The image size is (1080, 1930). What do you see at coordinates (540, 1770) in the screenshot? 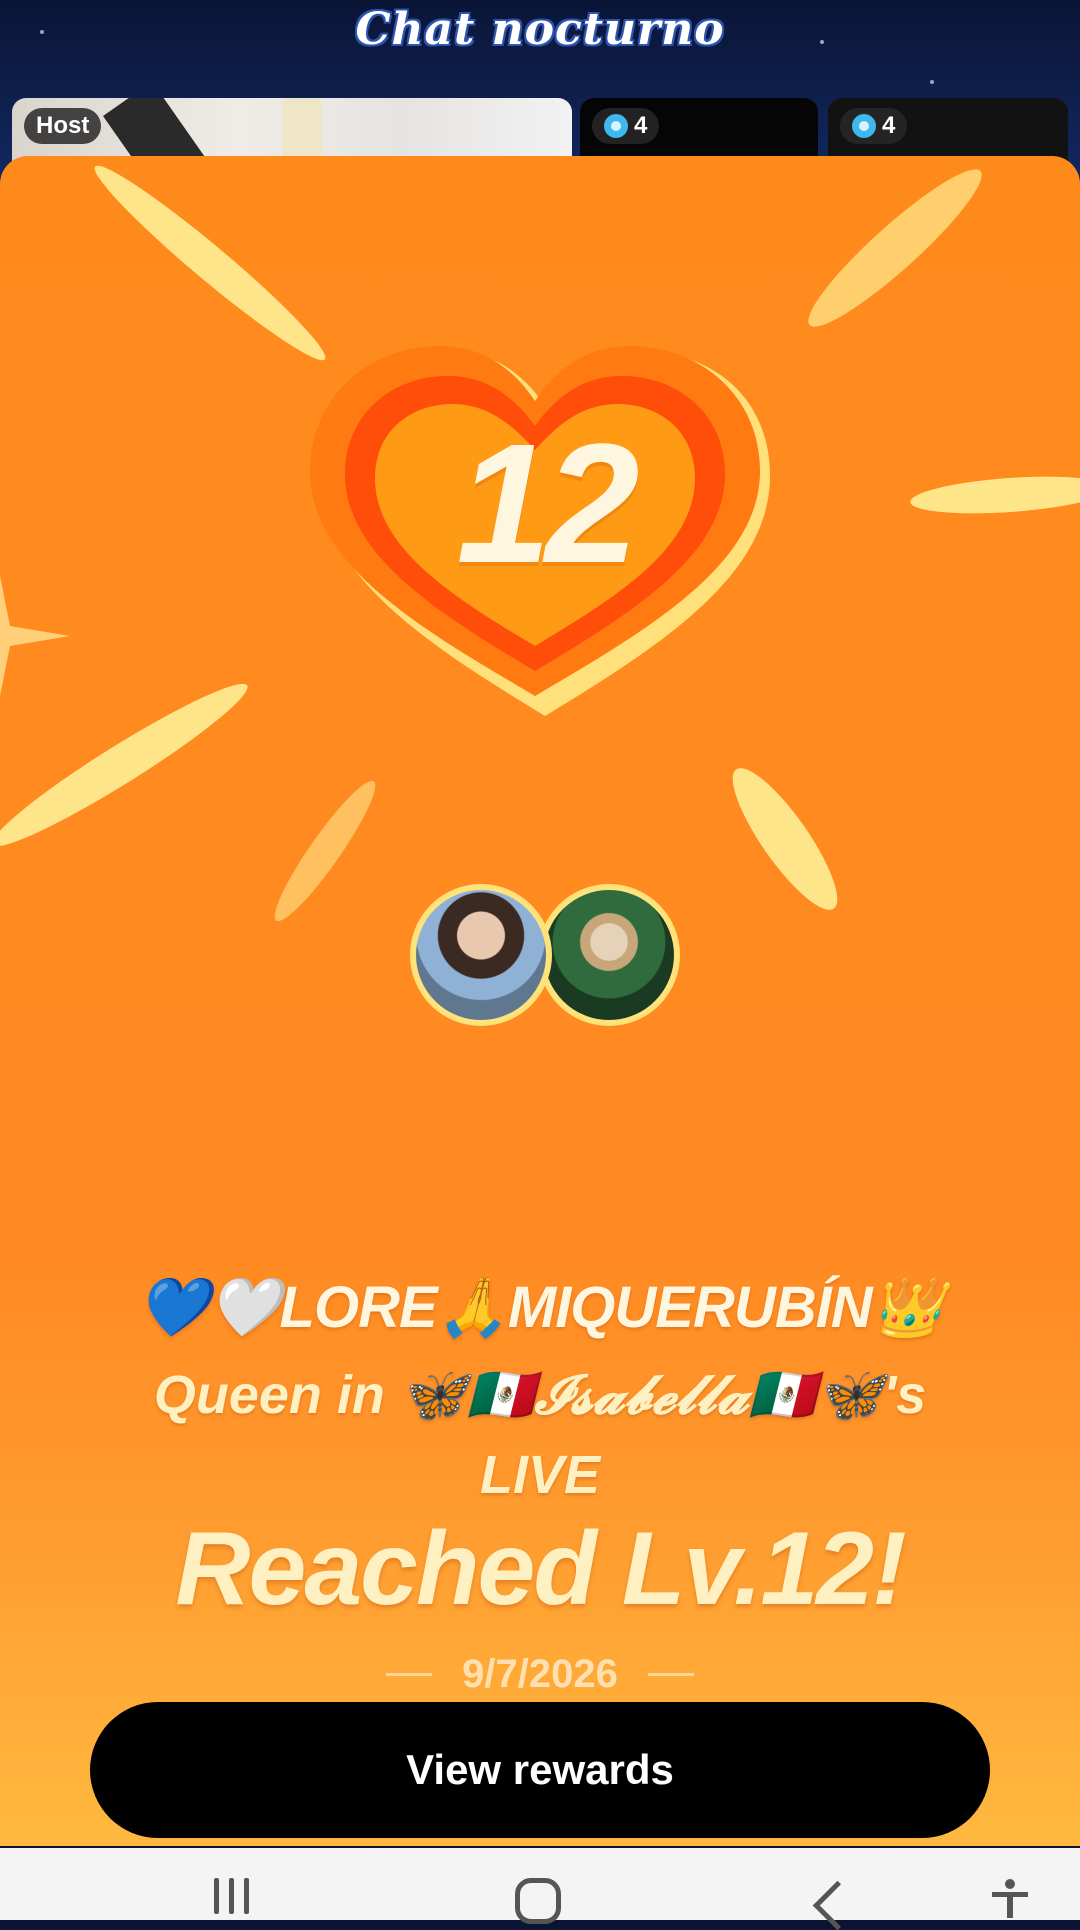
I see `view-rewards-button: View rewards` at bounding box center [540, 1770].